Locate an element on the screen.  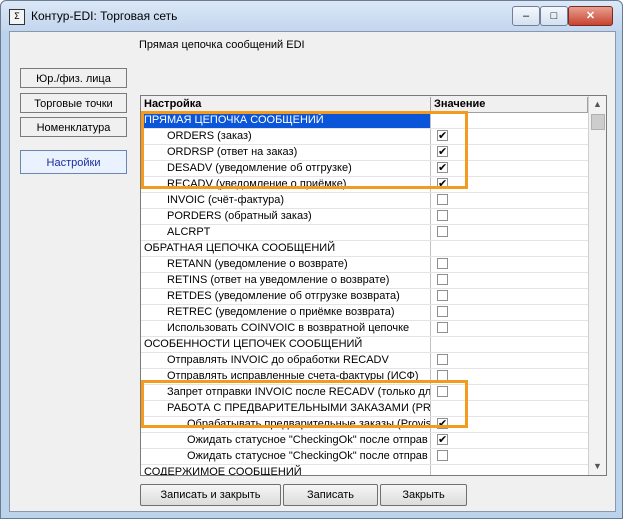
close-window-button: ✕ is located at coordinates (590, 16).